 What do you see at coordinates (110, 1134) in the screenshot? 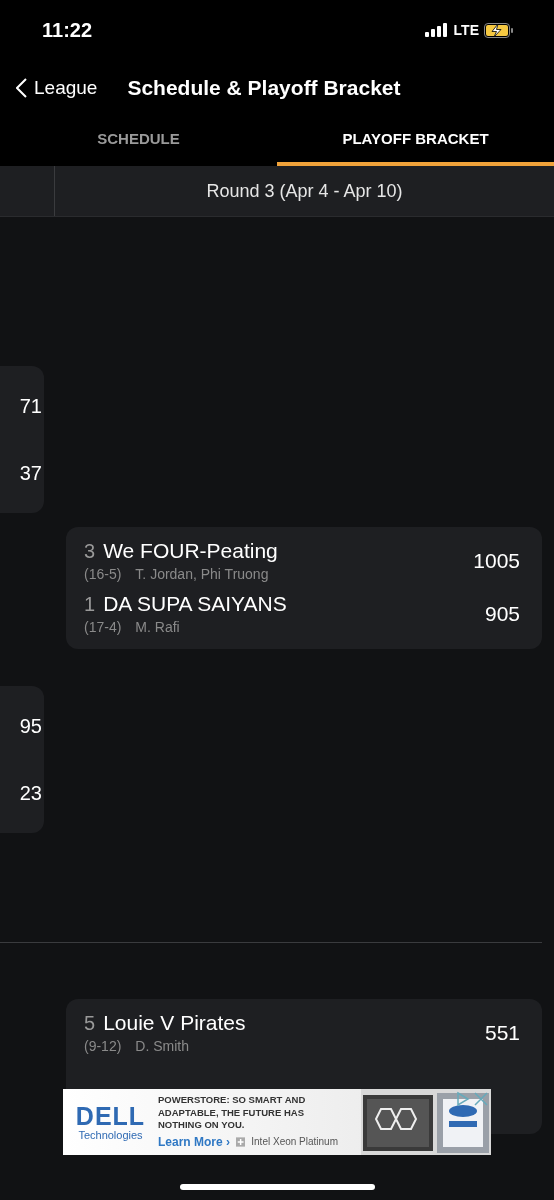
I see `ad-brand-subtitle: Technologies` at bounding box center [110, 1134].